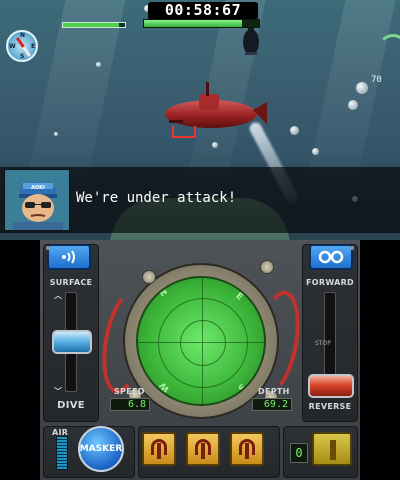 This screenshot has width=400, height=480. I want to click on special-count: 0, so click(299, 453).